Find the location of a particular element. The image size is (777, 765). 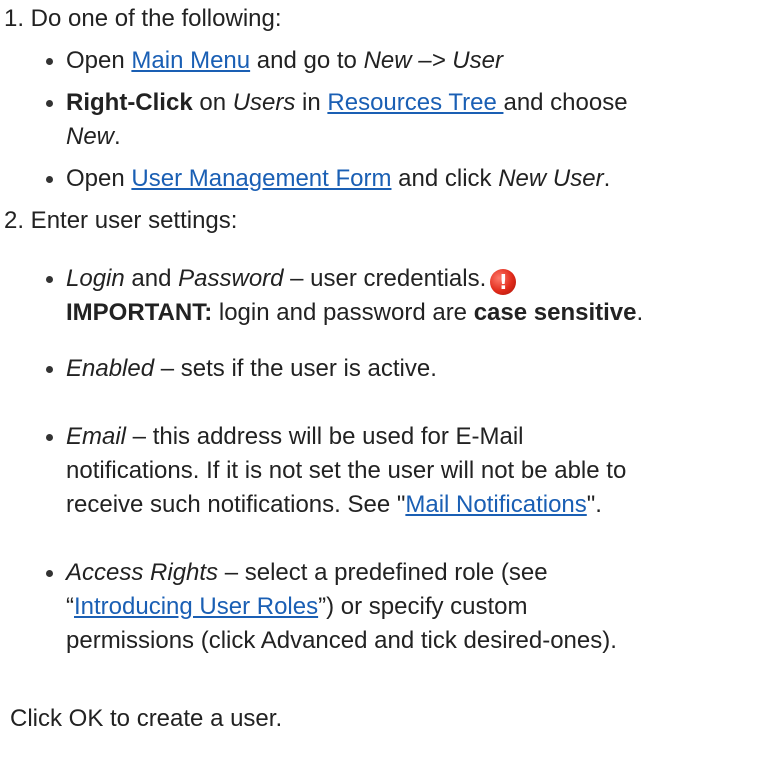

step-2-label: 2. Enter user settings: is located at coordinates (121, 220).